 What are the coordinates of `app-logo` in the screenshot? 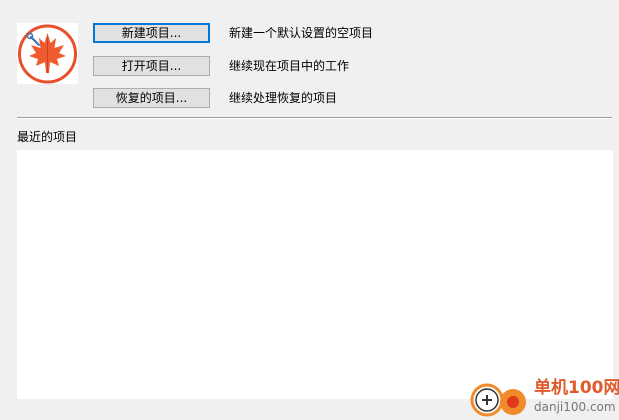 It's located at (47, 53).